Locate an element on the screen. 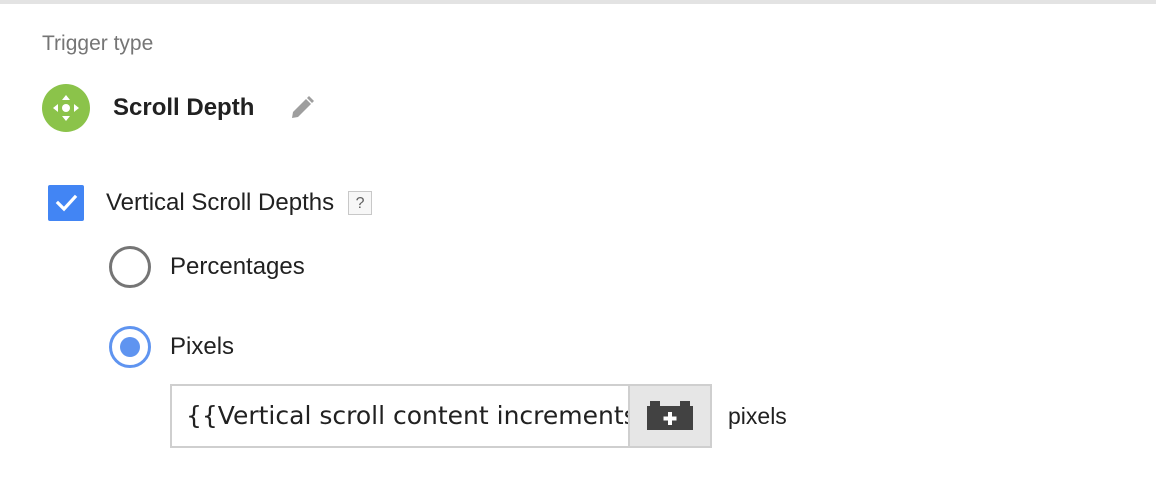 This screenshot has height=488, width=1156. check-icon is located at coordinates (66, 203).